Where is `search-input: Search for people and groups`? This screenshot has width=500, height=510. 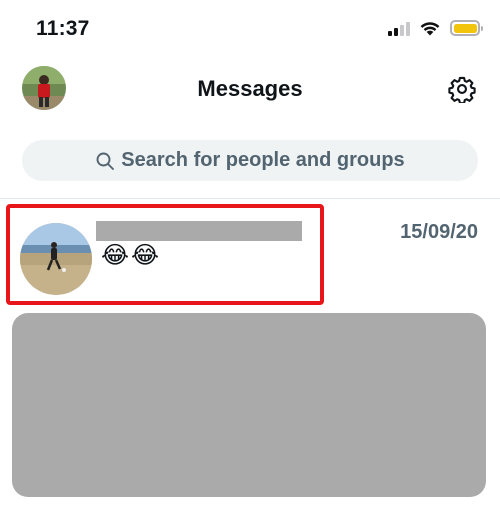
search-input: Search for people and groups is located at coordinates (250, 160).